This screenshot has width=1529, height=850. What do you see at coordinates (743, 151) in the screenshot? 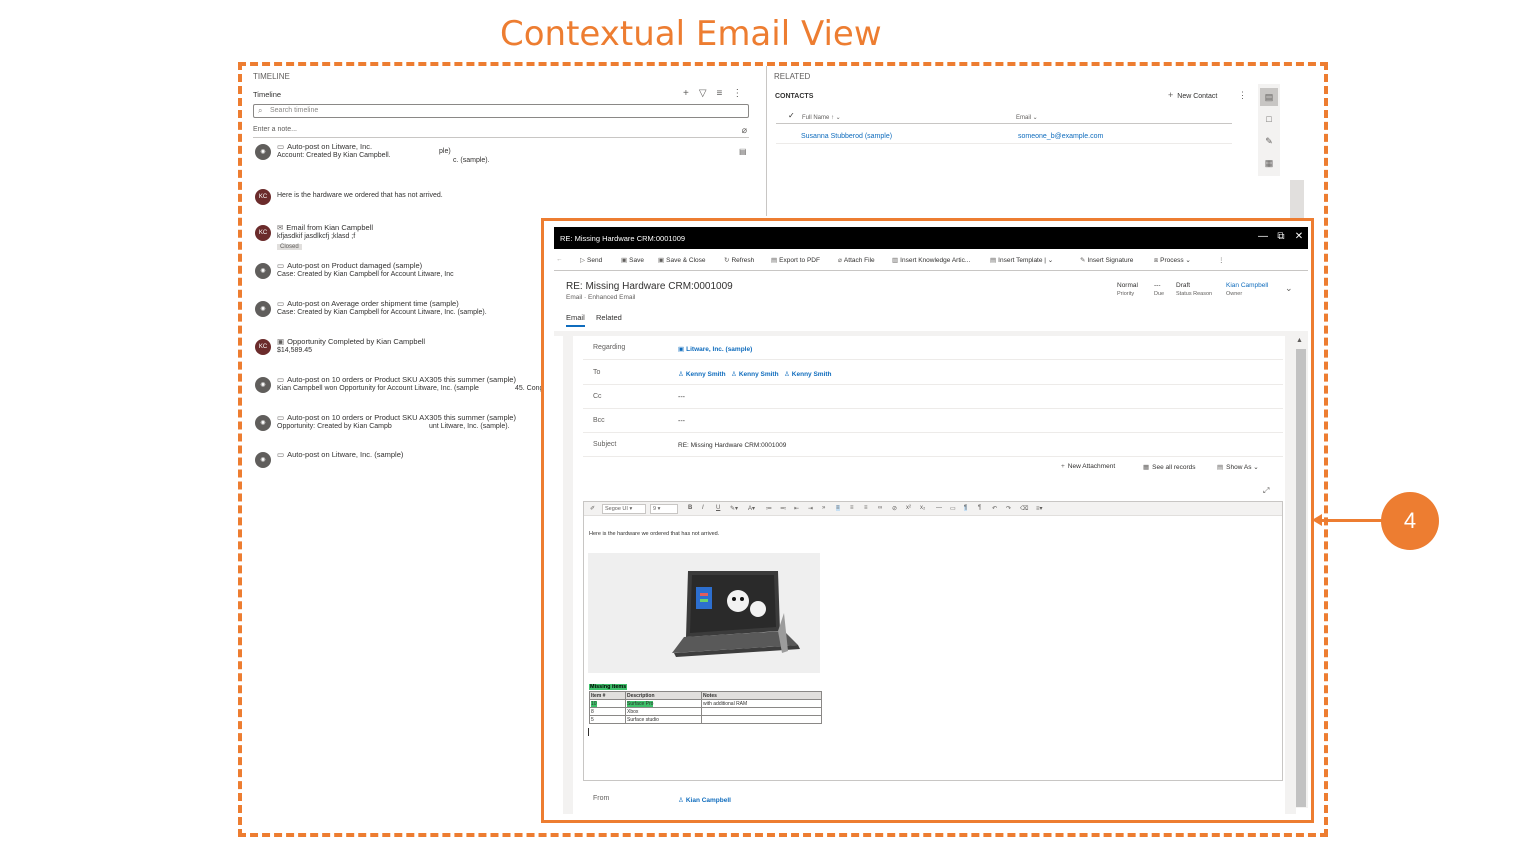
I see `expand-icon: ▤` at bounding box center [743, 151].